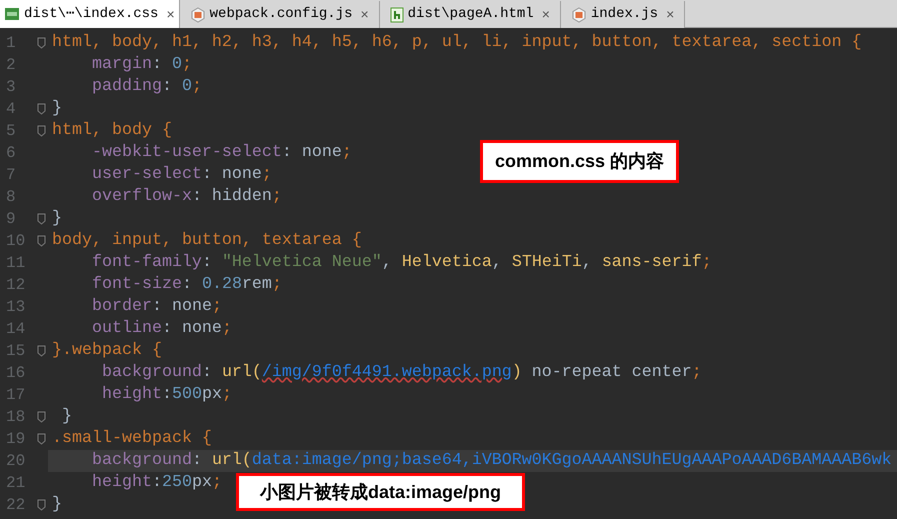  Describe the element at coordinates (221, 152) in the screenshot. I see `code-line: -webkit-user-select: none;` at that location.